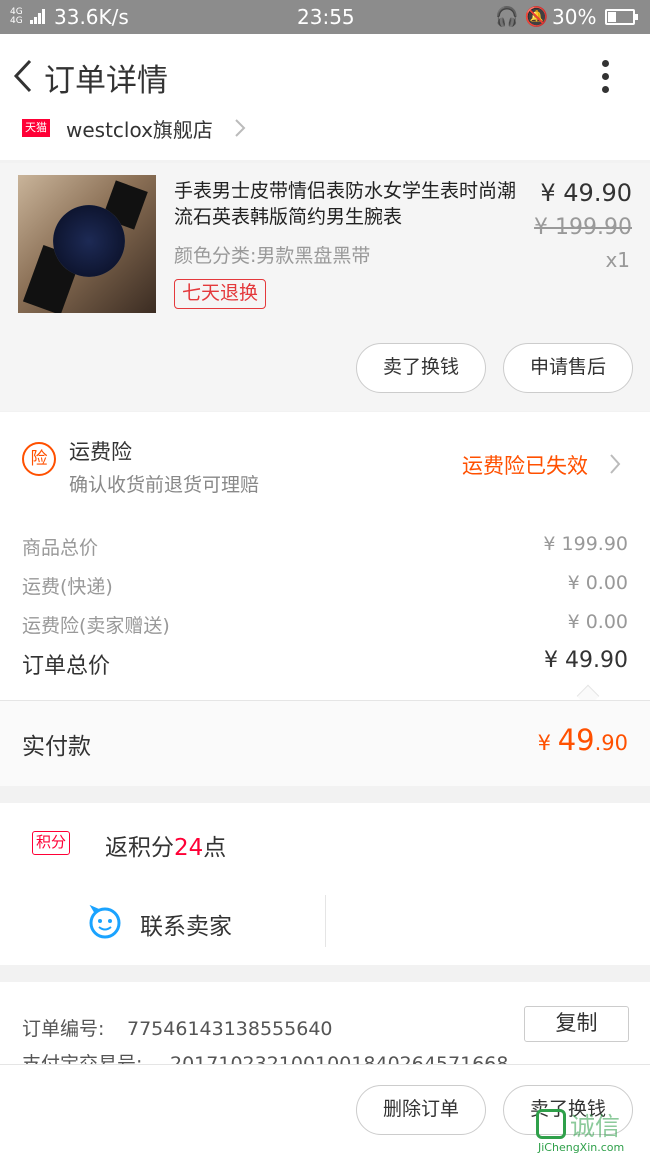  What do you see at coordinates (91, 17) in the screenshot?
I see `net-speed: 33.6K/s` at bounding box center [91, 17].